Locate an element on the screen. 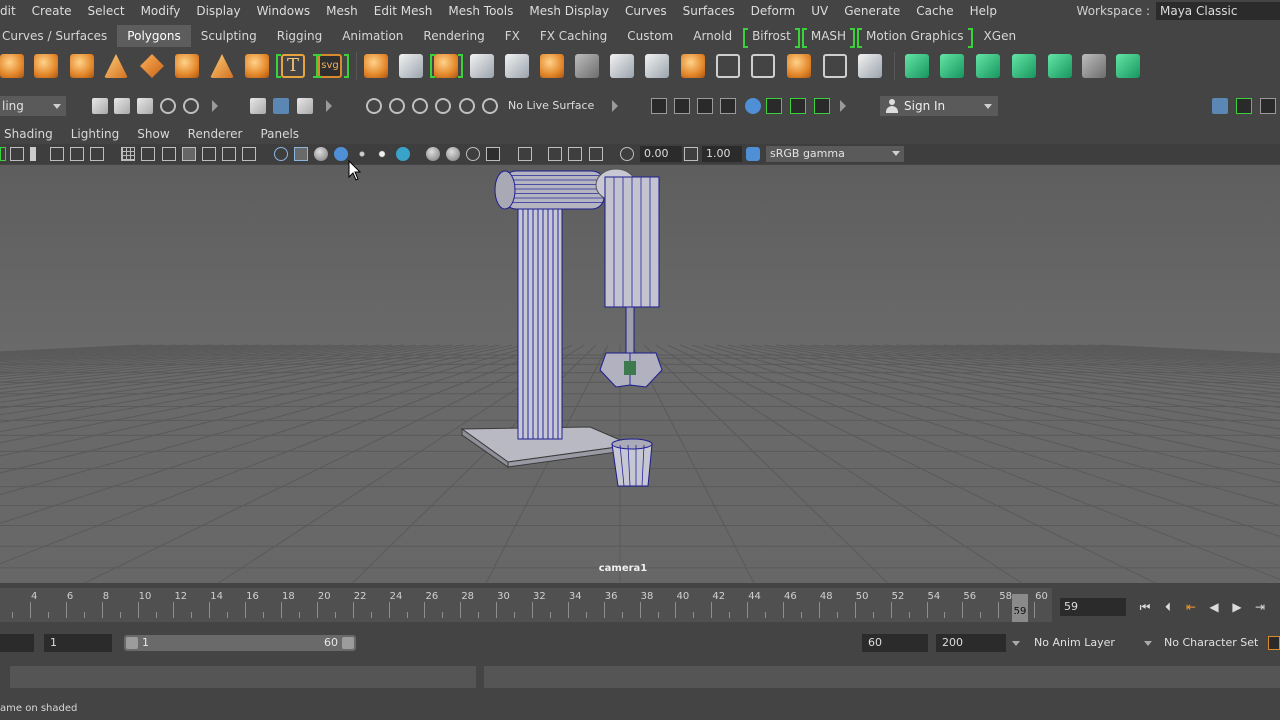 The image size is (1280, 720). playback-options-dropdown is located at coordinates (1015, 643).